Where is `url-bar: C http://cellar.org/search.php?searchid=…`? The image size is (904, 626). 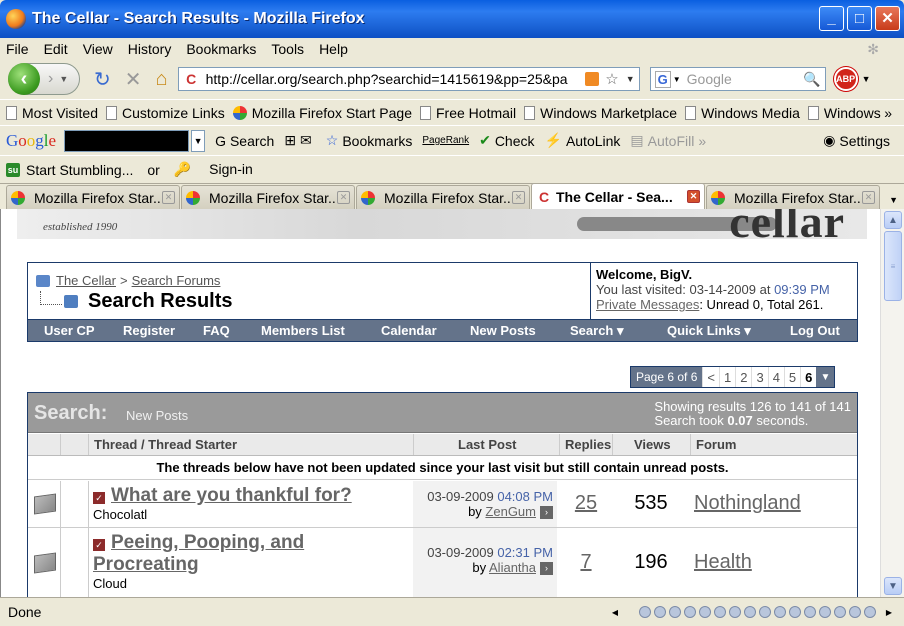
url-bar: C http://cellar.org/search.php?searchid=… is located at coordinates (408, 79).